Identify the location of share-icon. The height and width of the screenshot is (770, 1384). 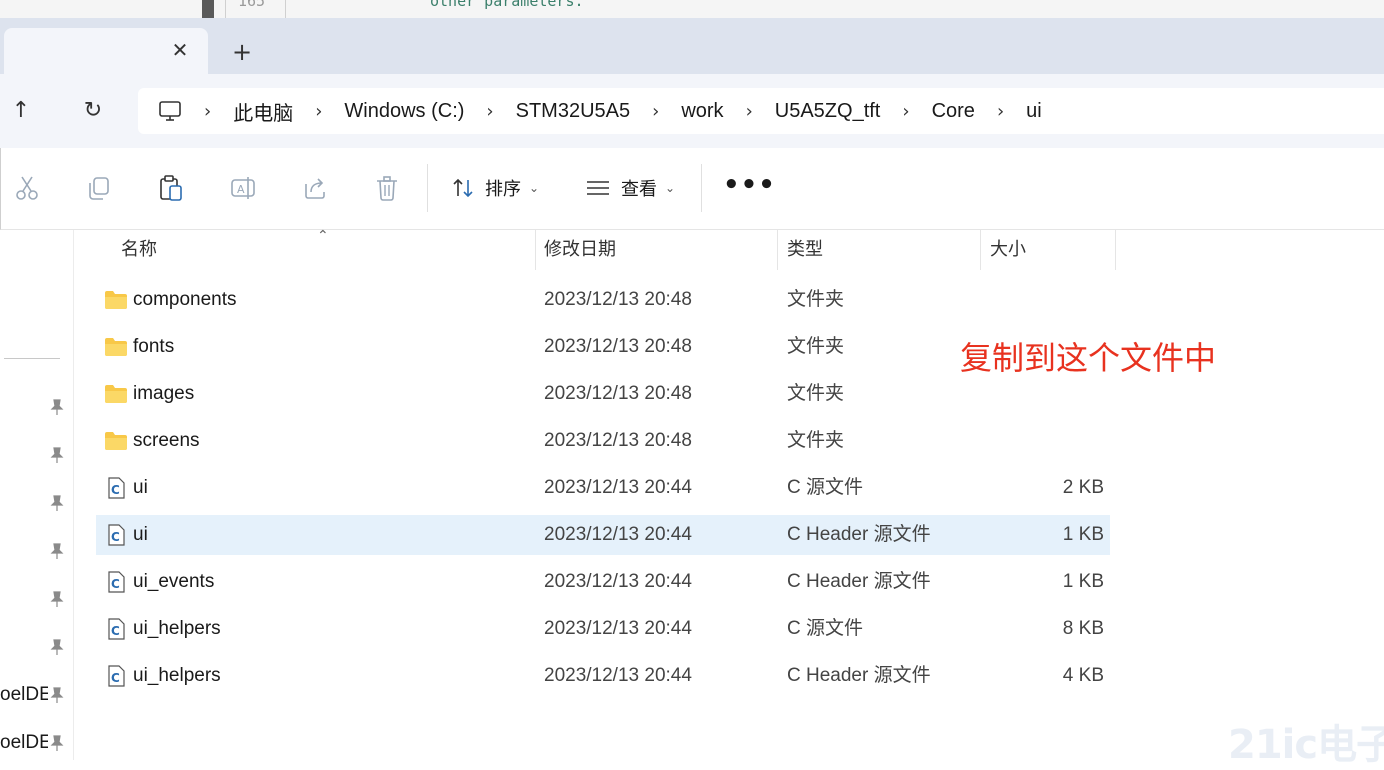
(315, 188).